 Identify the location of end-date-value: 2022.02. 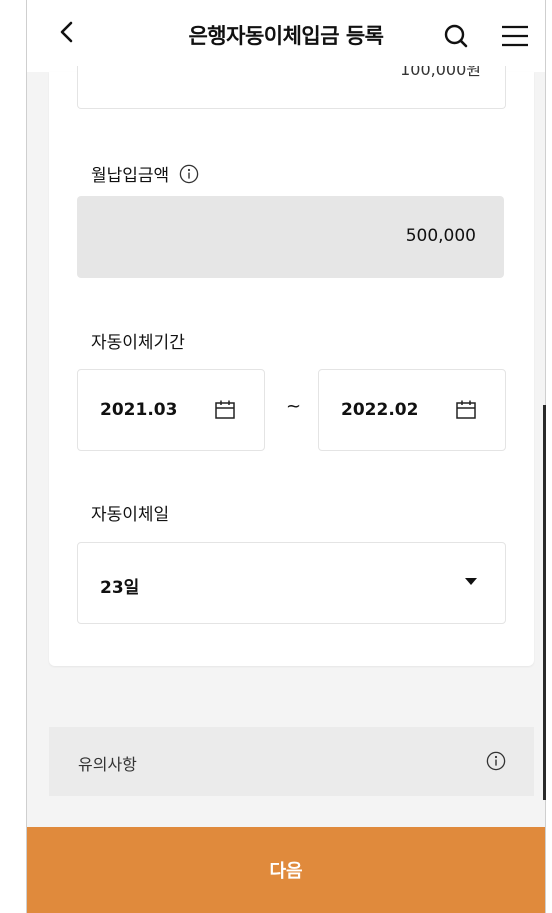
(380, 410).